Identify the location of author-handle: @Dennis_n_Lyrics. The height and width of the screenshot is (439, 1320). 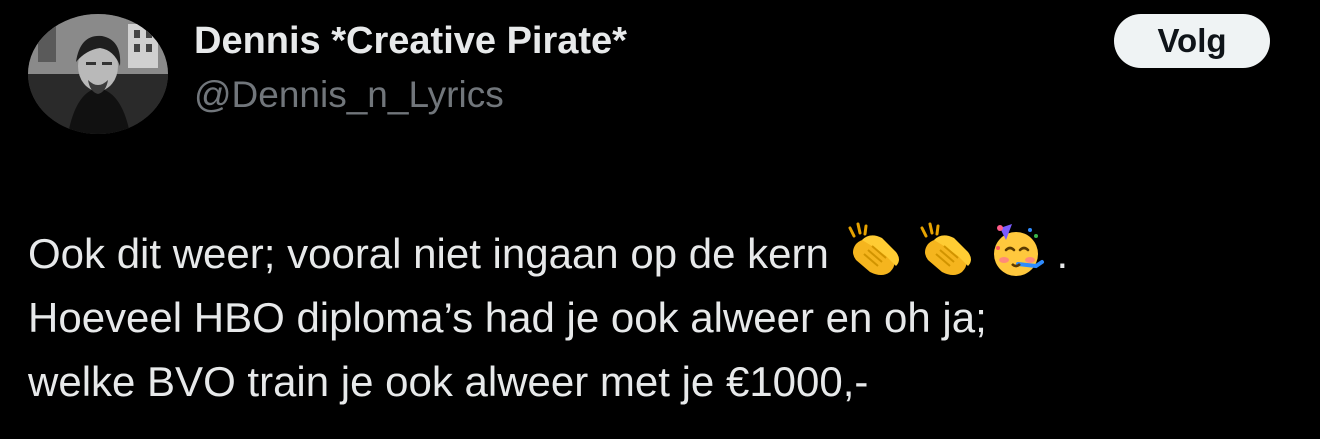
(410, 95).